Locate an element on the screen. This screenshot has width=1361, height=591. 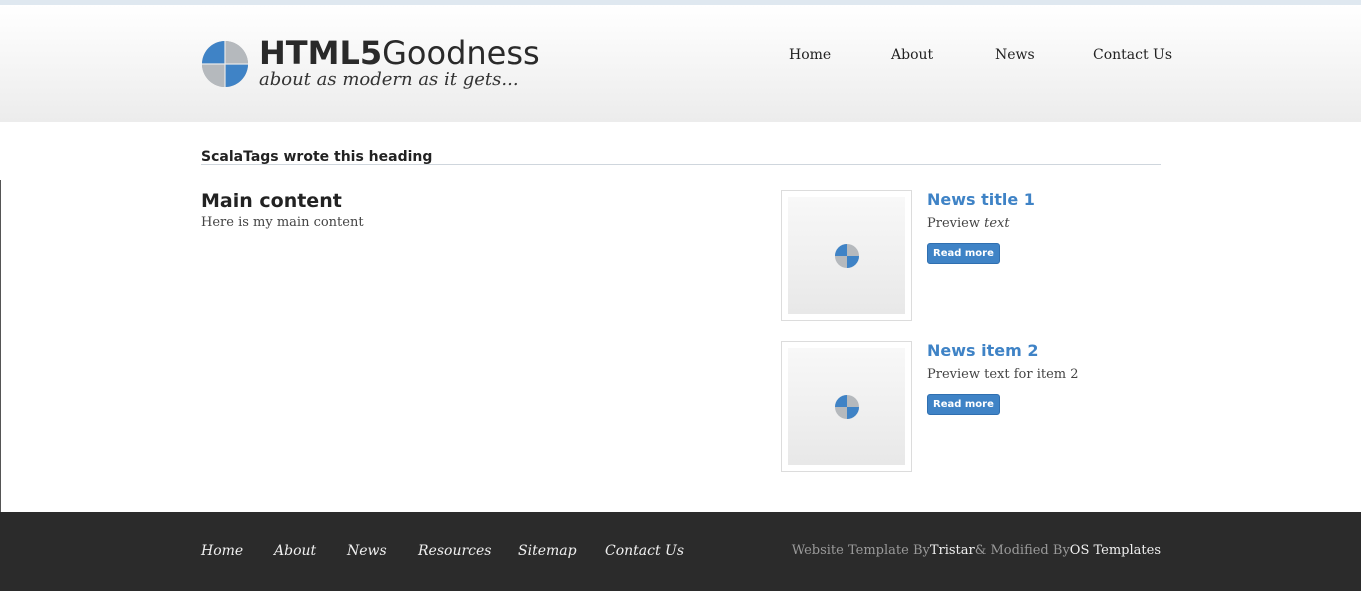
quartered-circle-logo-icon is located at coordinates (225, 64).